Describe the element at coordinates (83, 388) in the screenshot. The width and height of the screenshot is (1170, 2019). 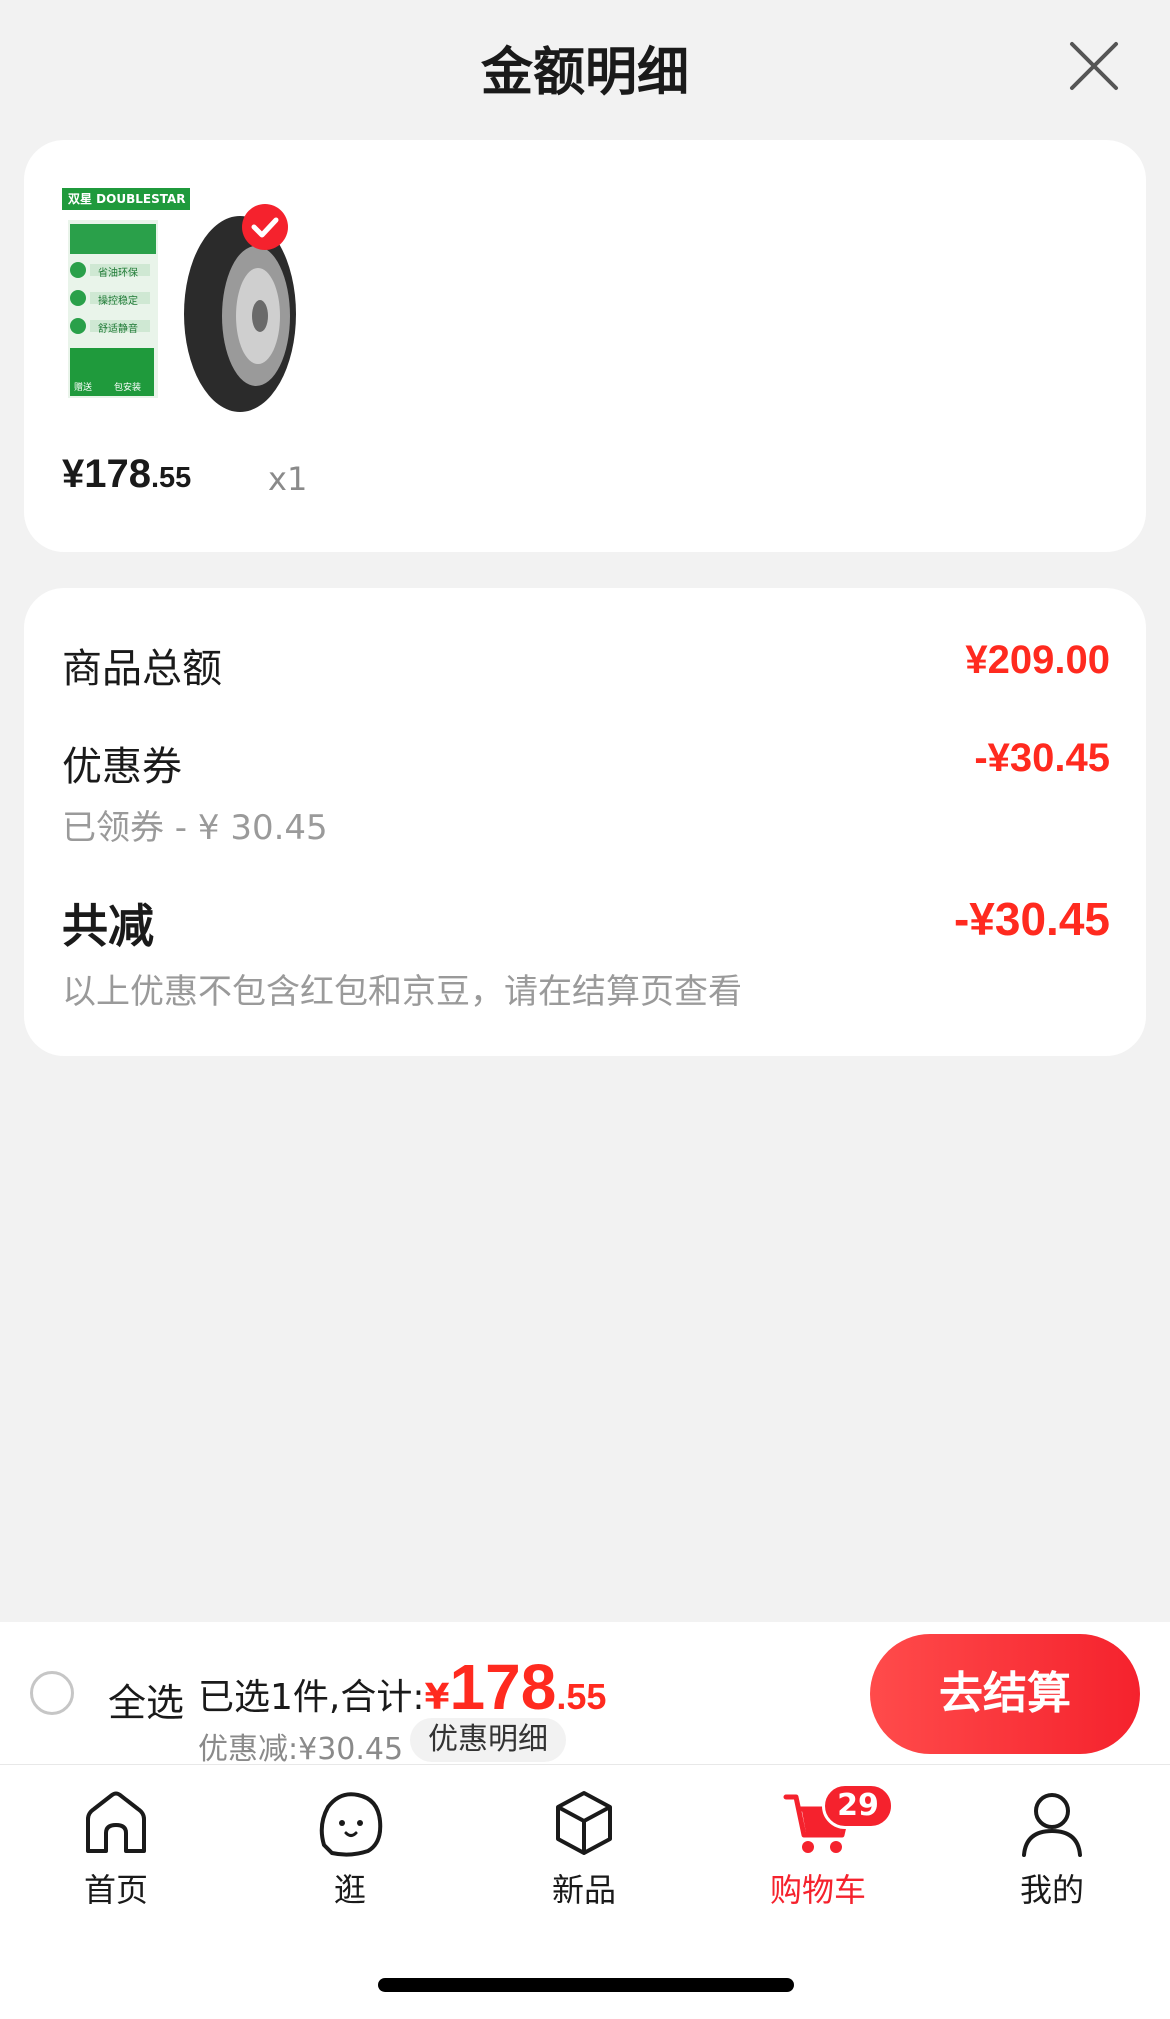
I see `feature-label: 赠送` at that location.